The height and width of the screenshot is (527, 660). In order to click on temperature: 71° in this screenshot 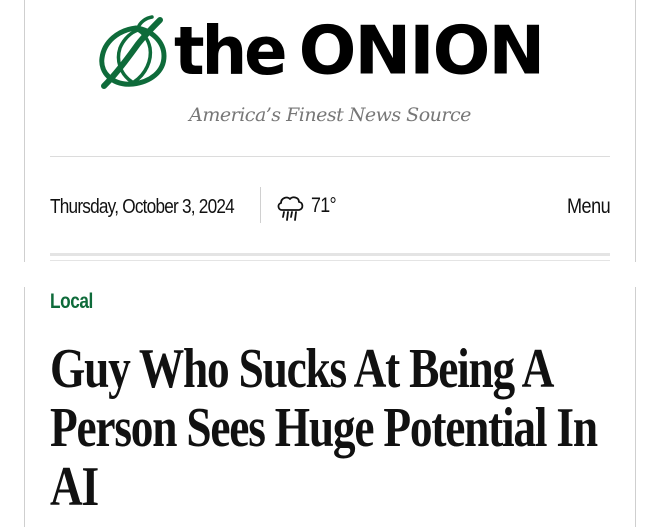, I will do `click(324, 205)`.